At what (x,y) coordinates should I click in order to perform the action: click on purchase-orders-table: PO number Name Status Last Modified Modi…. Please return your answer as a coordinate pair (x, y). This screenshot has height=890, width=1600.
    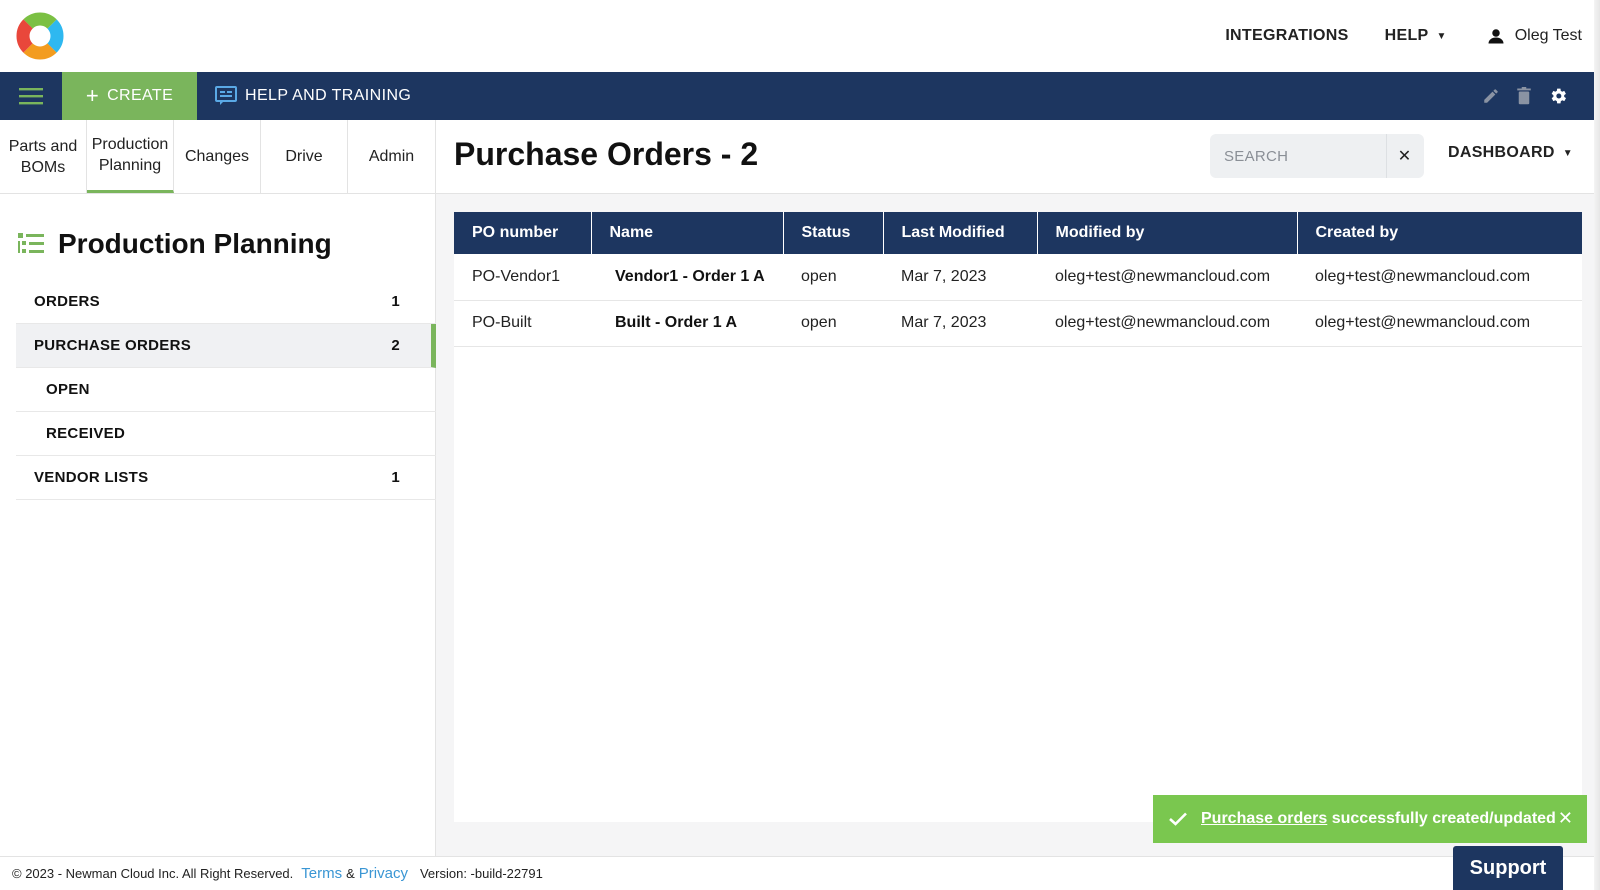
    Looking at the image, I should click on (1018, 279).